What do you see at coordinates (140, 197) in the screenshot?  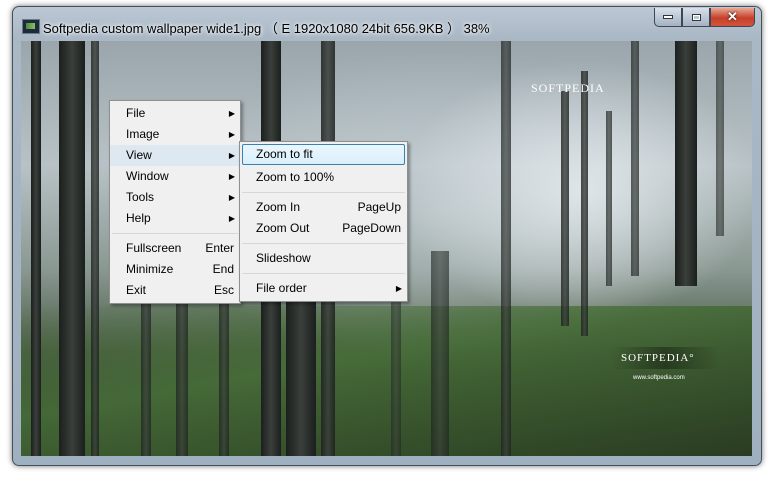 I see `menu-item-label: Tools` at bounding box center [140, 197].